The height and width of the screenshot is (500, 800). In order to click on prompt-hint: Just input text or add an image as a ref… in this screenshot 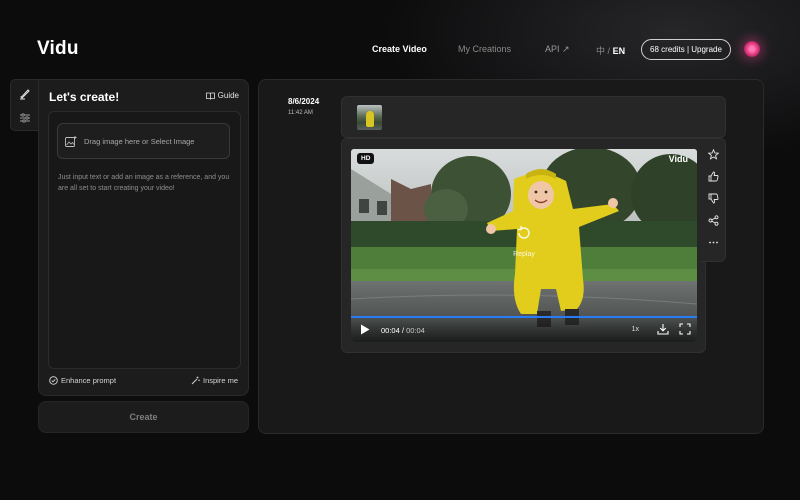, I will do `click(144, 183)`.